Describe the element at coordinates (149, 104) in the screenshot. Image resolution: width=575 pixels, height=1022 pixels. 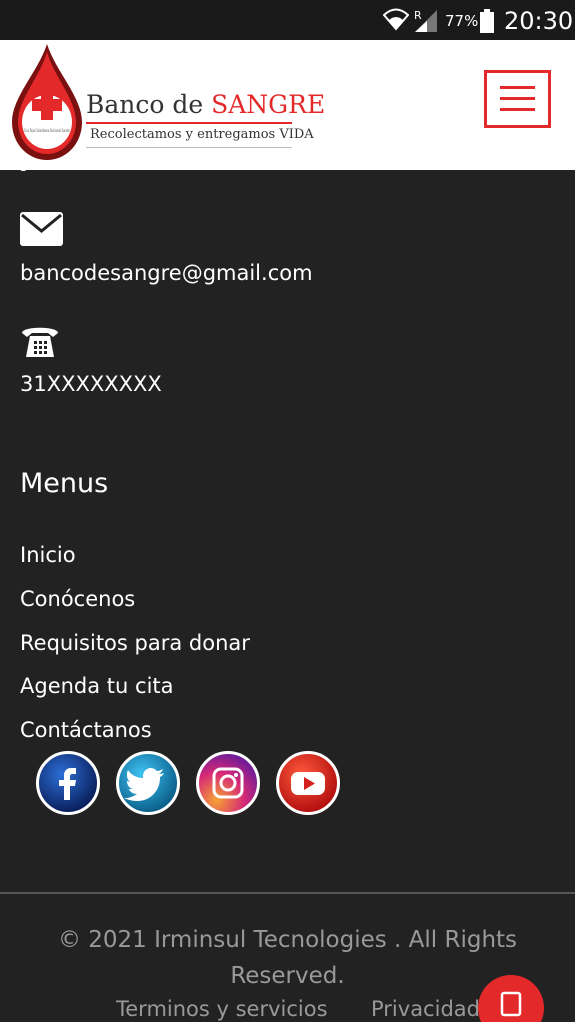
I see `brand-prefix: Banco de` at that location.